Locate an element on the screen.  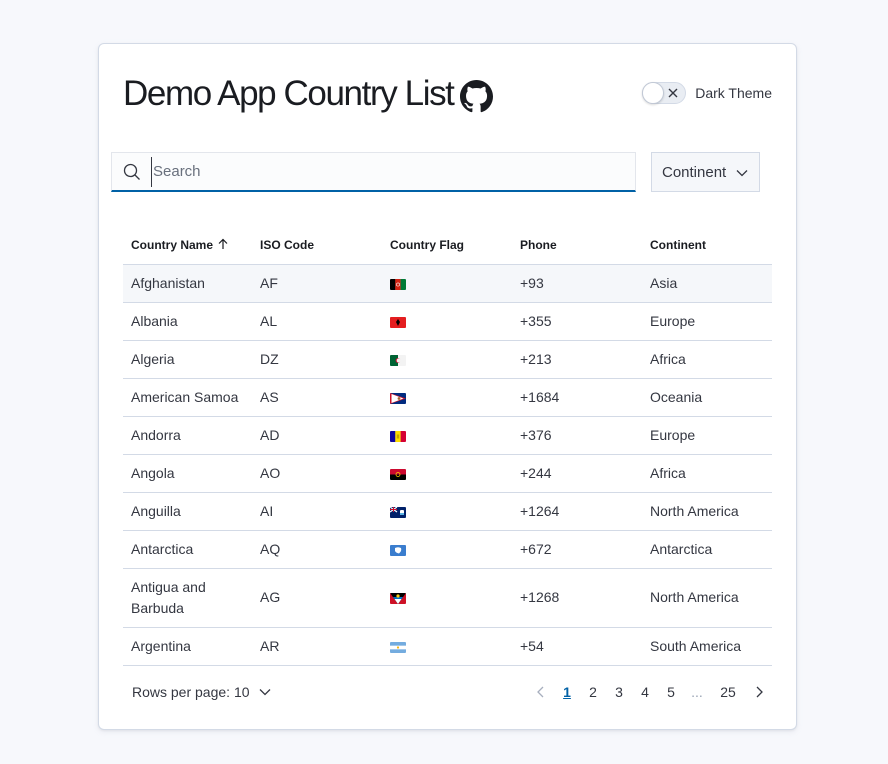
continent-cell: South America is located at coordinates (707, 646).